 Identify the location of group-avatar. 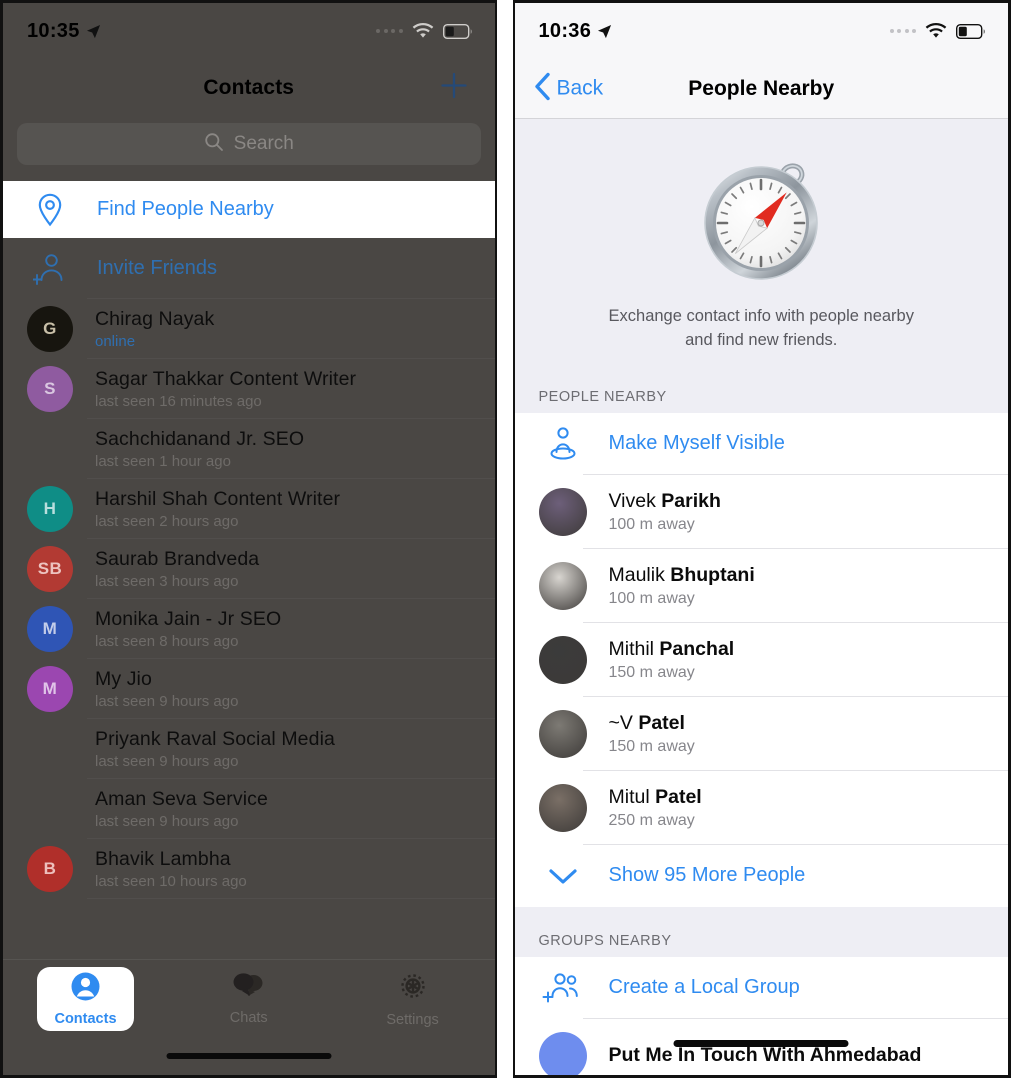
(562, 1053).